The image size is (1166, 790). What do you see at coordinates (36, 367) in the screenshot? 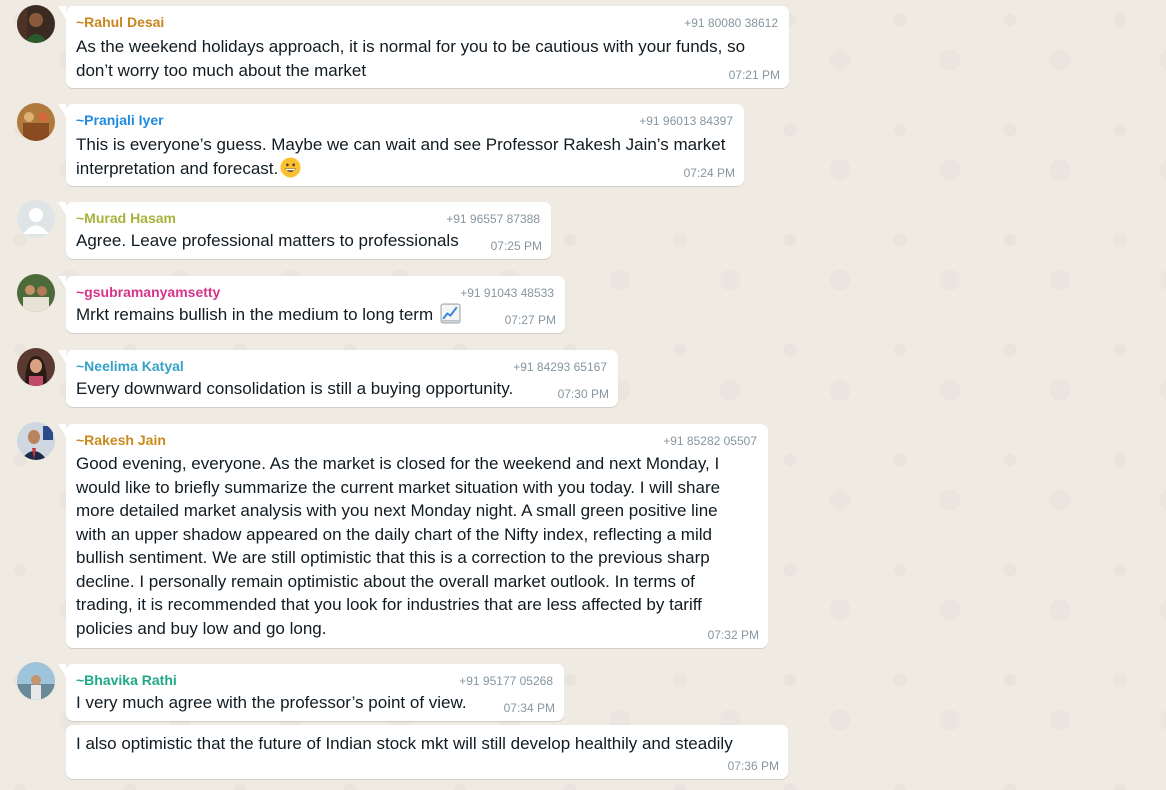
I see `avatar-neelima-katyal` at bounding box center [36, 367].